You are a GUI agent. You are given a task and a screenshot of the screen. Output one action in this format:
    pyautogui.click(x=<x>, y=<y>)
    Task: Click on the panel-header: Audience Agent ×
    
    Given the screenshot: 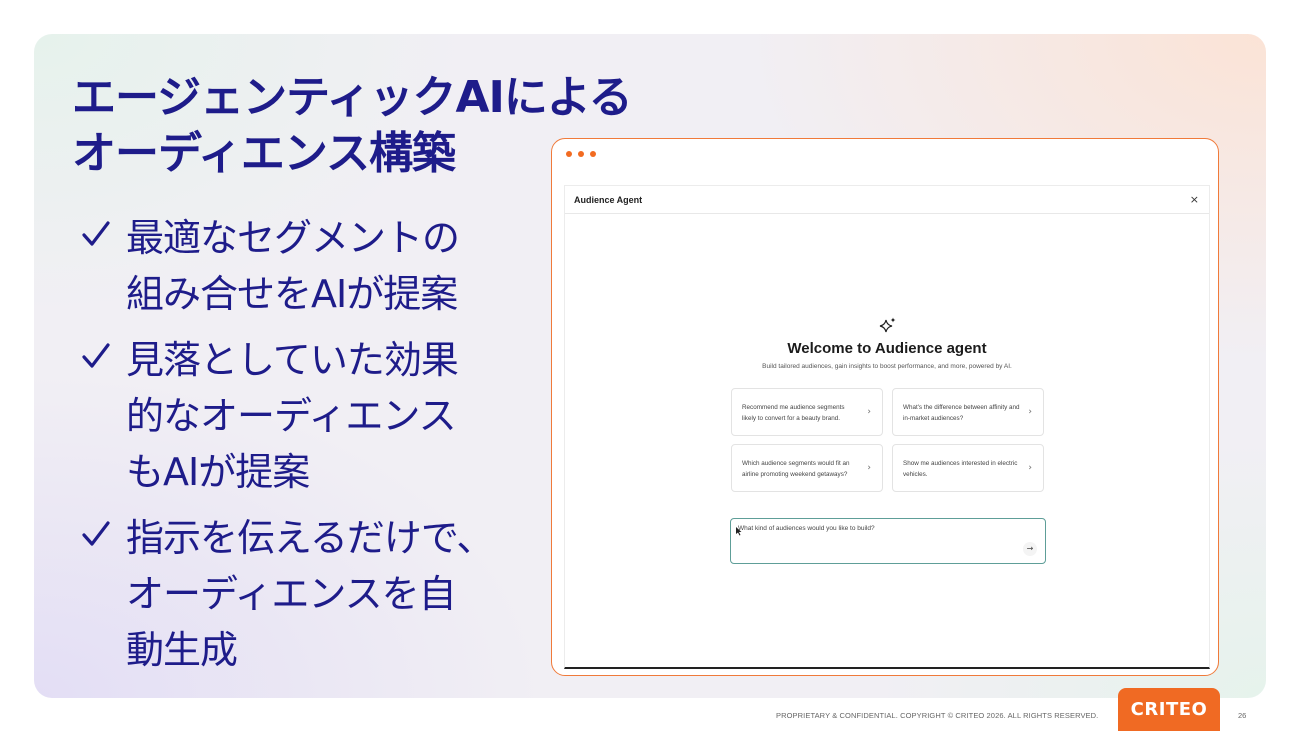 What is the action you would take?
    pyautogui.click(x=887, y=200)
    